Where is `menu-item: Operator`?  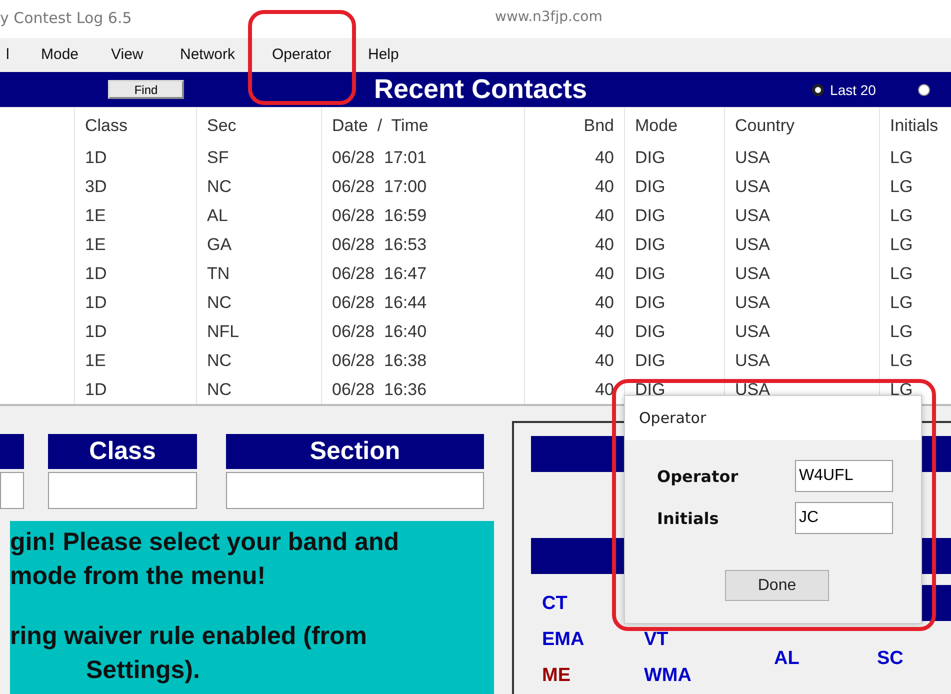 menu-item: Operator is located at coordinates (320, 54).